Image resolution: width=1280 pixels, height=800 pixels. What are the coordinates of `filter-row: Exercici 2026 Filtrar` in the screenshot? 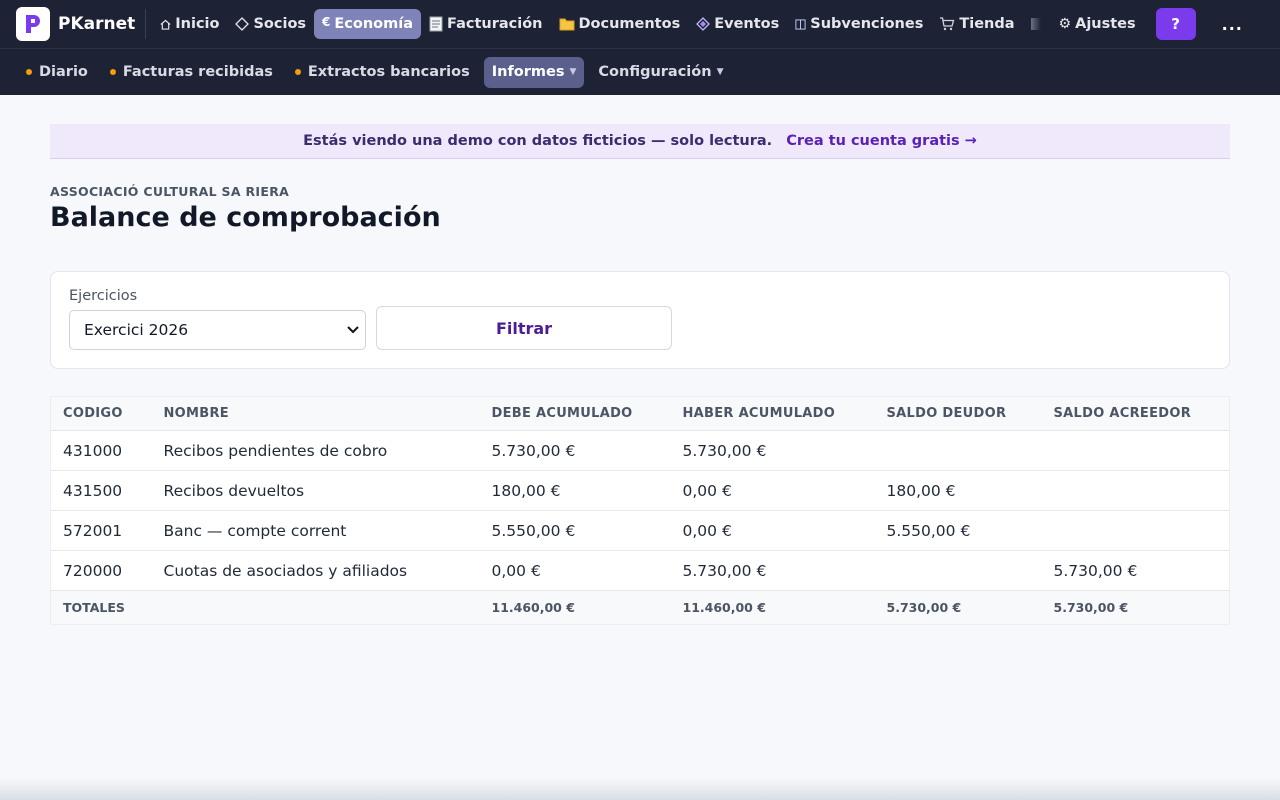 It's located at (640, 328).